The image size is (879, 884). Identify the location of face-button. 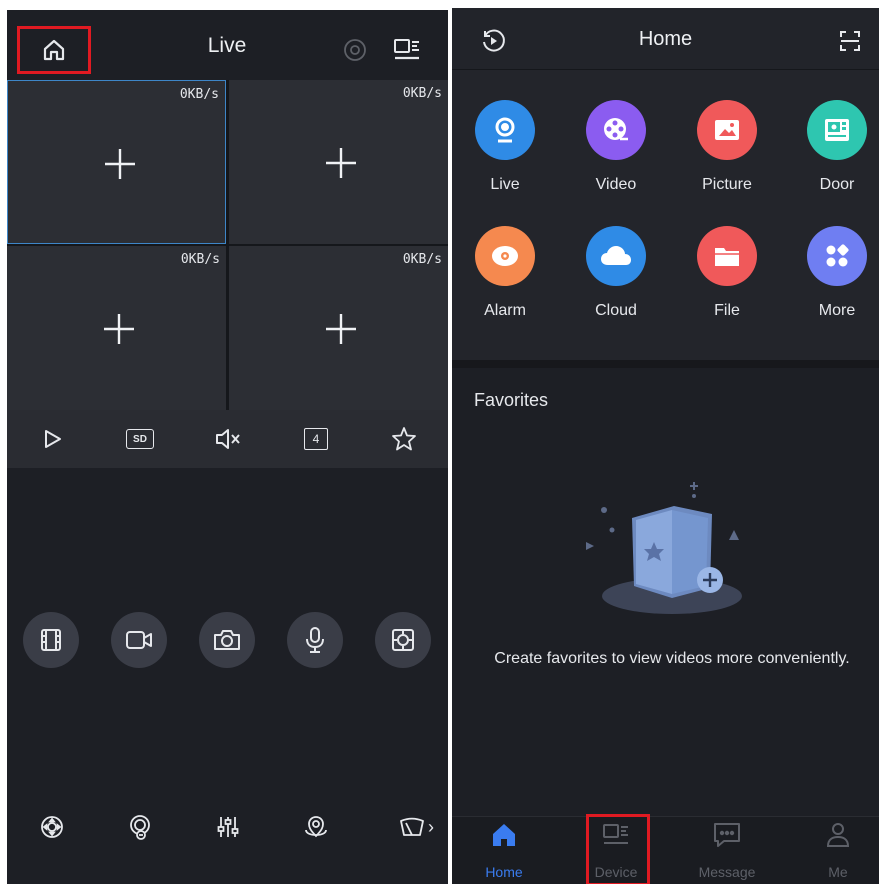
(140, 827).